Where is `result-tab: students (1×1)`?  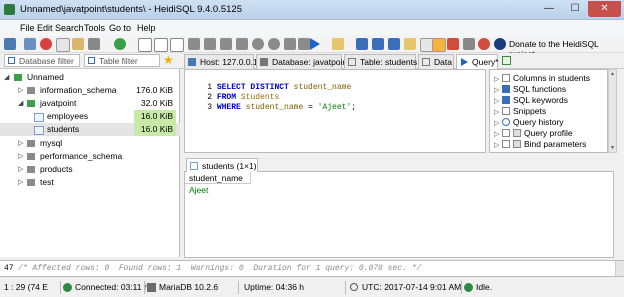 result-tab: students (1×1) is located at coordinates (222, 165).